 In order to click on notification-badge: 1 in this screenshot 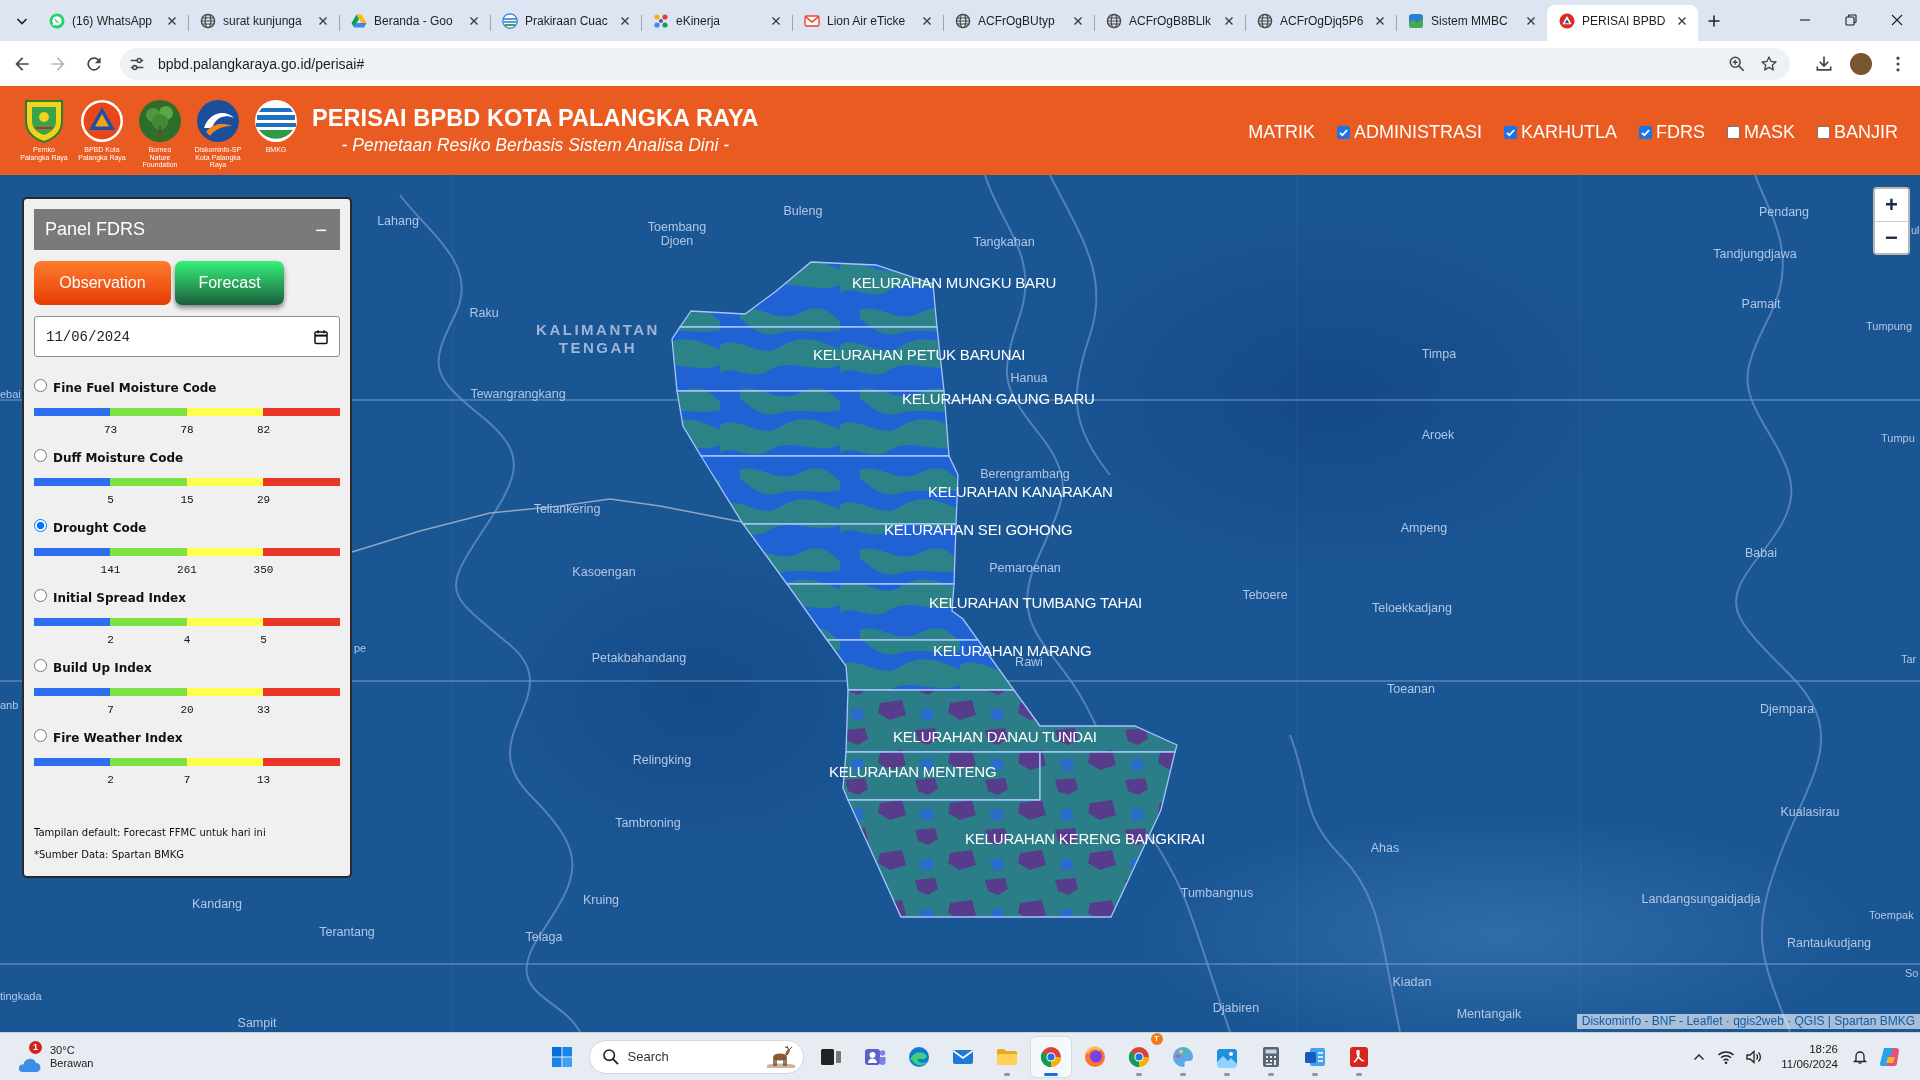, I will do `click(35, 1047)`.